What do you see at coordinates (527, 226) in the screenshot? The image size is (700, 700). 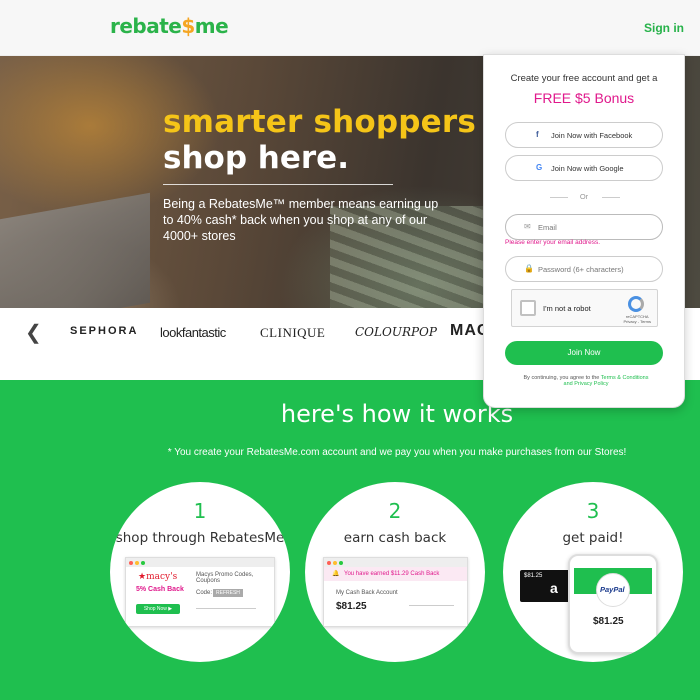 I see `envelope-icon: ✉` at bounding box center [527, 226].